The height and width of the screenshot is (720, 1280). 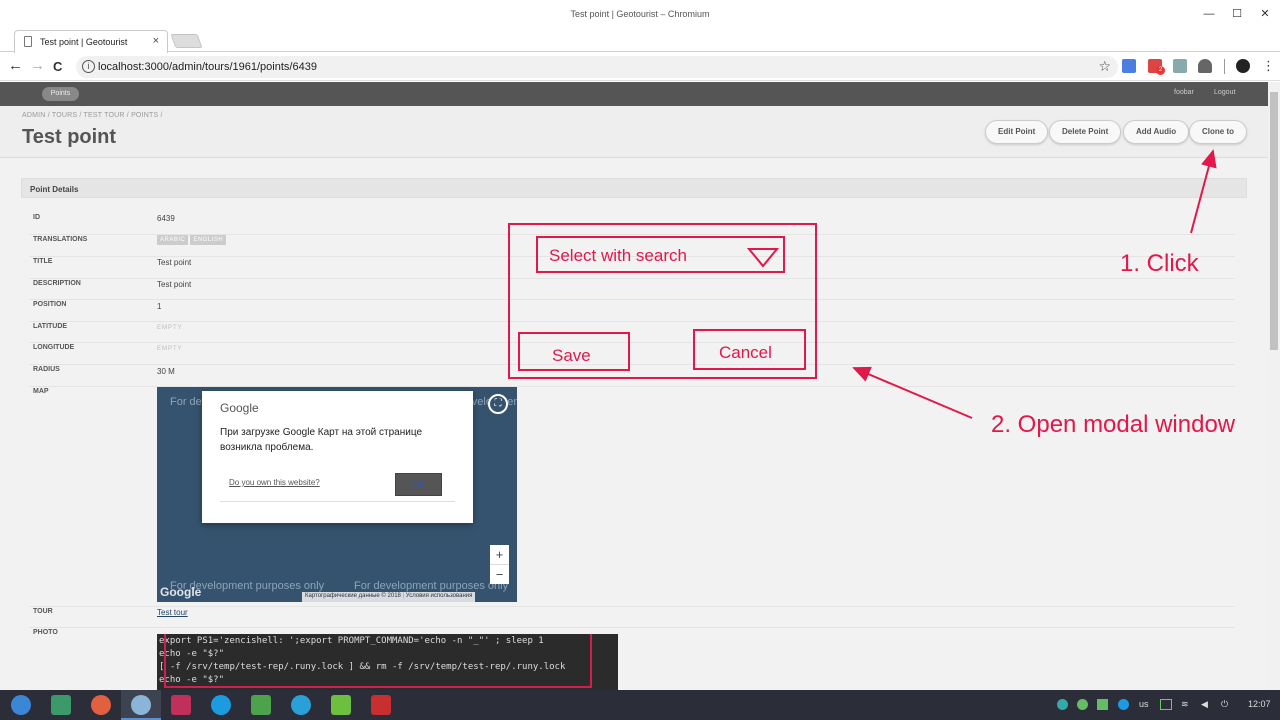 I want to click on start-menu-icon, so click(x=21, y=705).